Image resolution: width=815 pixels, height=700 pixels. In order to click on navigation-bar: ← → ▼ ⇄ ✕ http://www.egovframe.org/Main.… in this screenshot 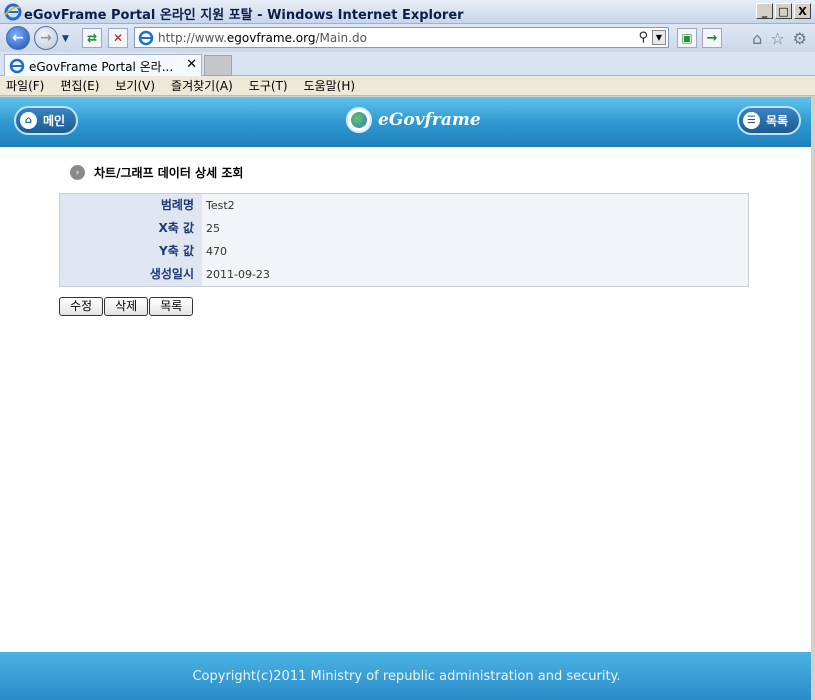, I will do `click(407, 38)`.